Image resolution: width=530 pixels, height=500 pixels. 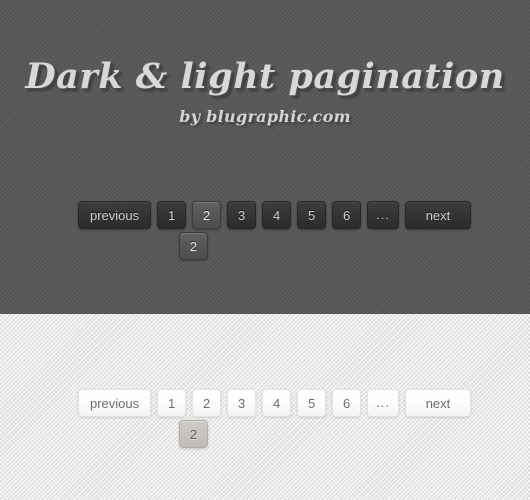 I want to click on pagination-dark: previous 1 2 3 4 5 6 ... next, so click(x=274, y=215).